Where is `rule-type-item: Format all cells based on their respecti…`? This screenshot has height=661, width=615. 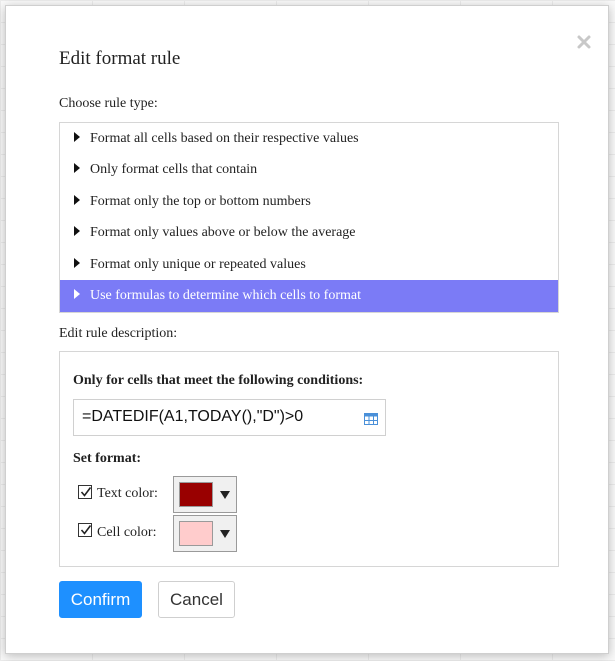
rule-type-item: Format all cells based on their respecti… is located at coordinates (309, 138).